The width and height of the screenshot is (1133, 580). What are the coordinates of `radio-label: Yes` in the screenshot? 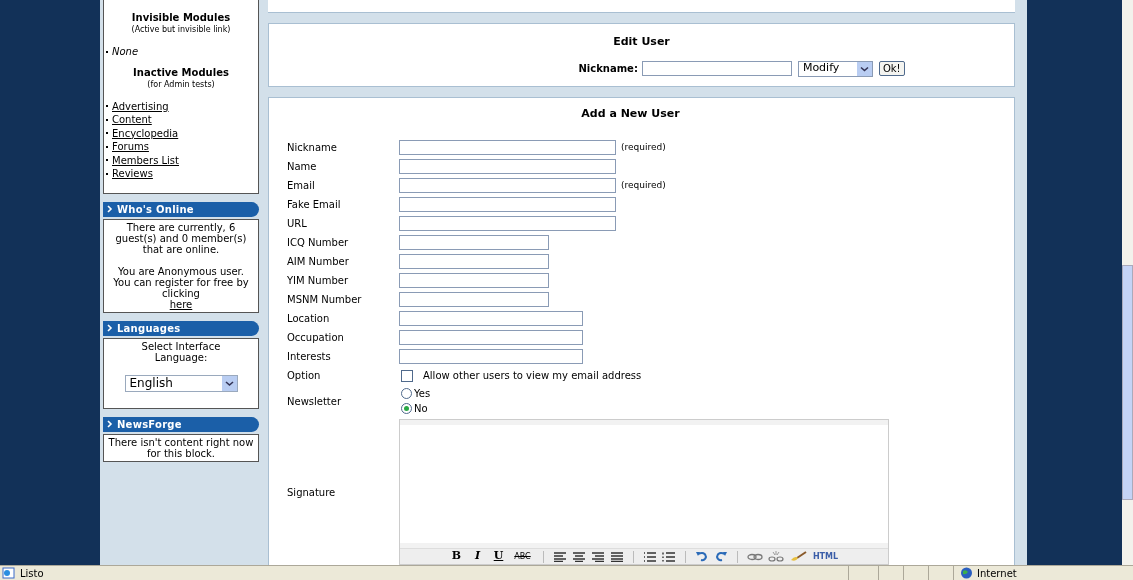 It's located at (422, 394).